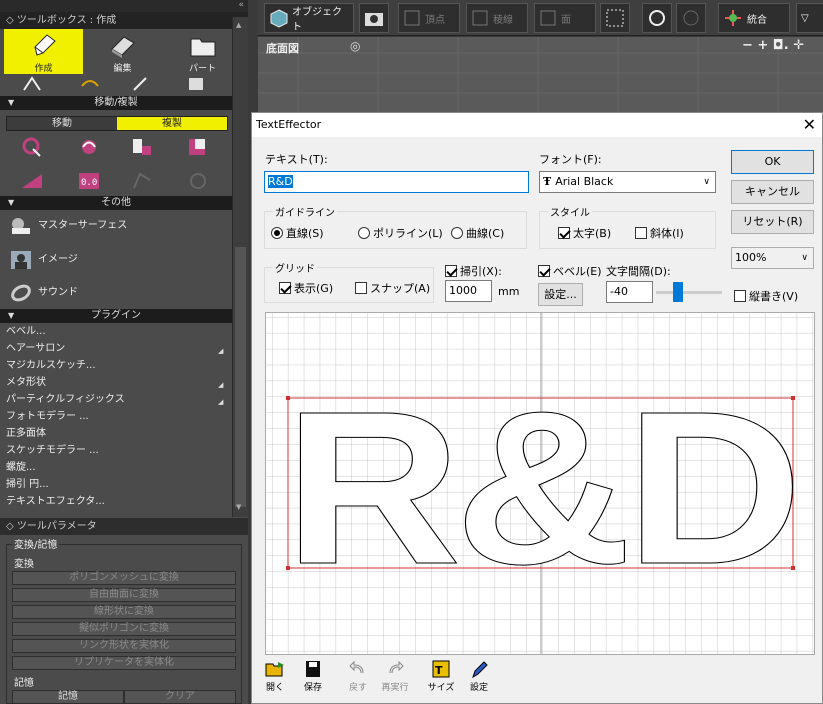  I want to click on text-input: R&D, so click(396, 182).